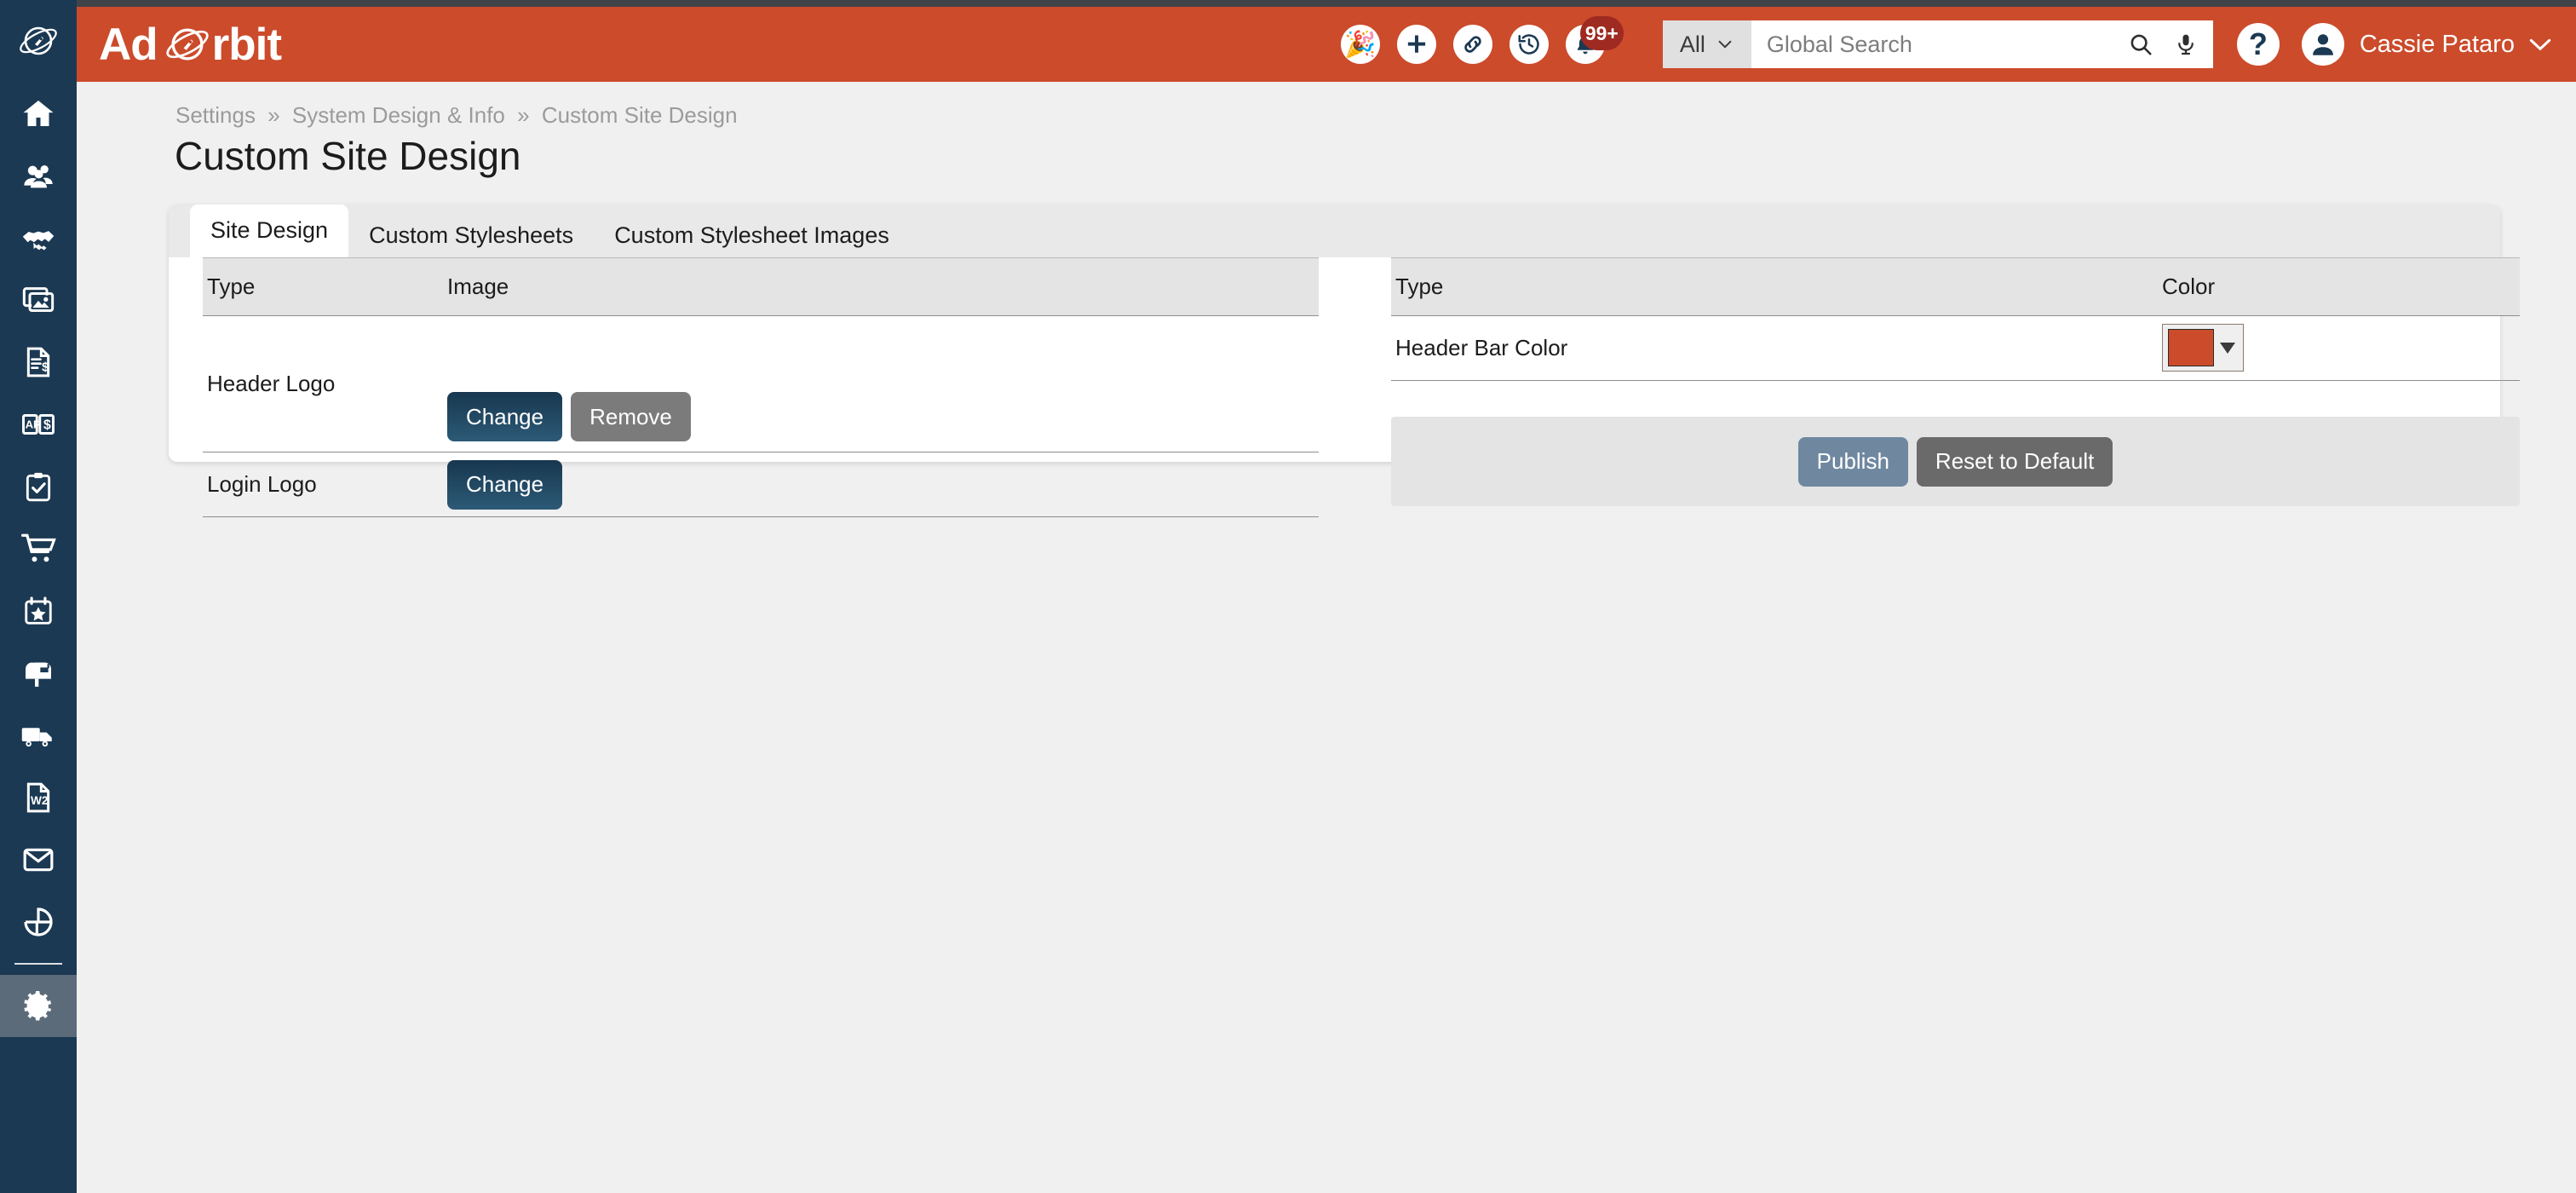  What do you see at coordinates (505, 416) in the screenshot?
I see `header-logo-change-button: Change` at bounding box center [505, 416].